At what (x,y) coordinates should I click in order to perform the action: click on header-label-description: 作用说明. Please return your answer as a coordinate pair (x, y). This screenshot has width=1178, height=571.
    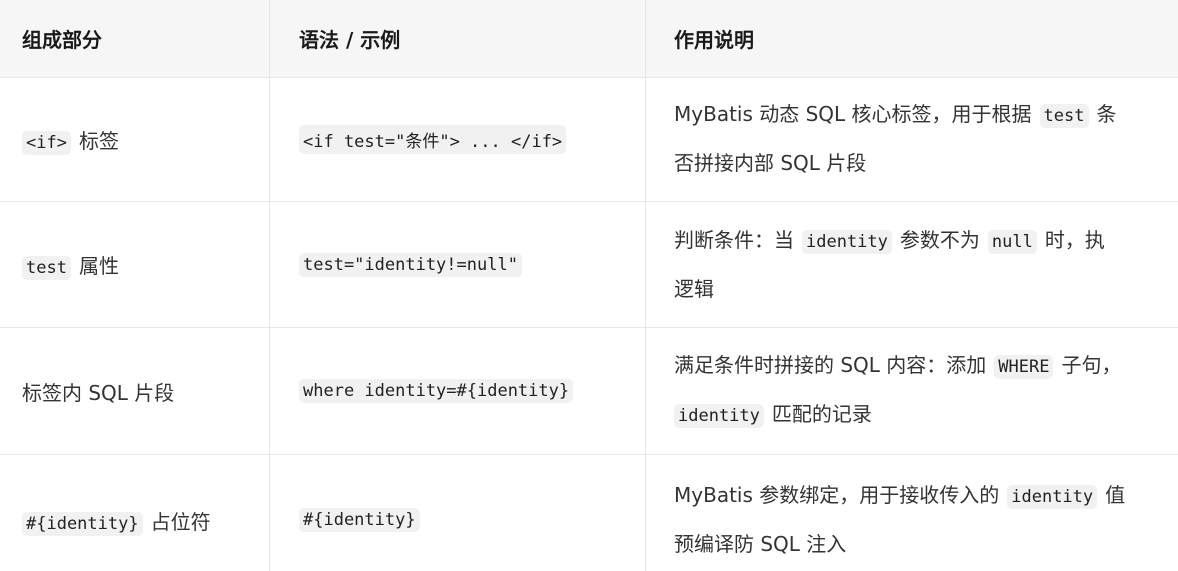
    Looking at the image, I should click on (714, 40).